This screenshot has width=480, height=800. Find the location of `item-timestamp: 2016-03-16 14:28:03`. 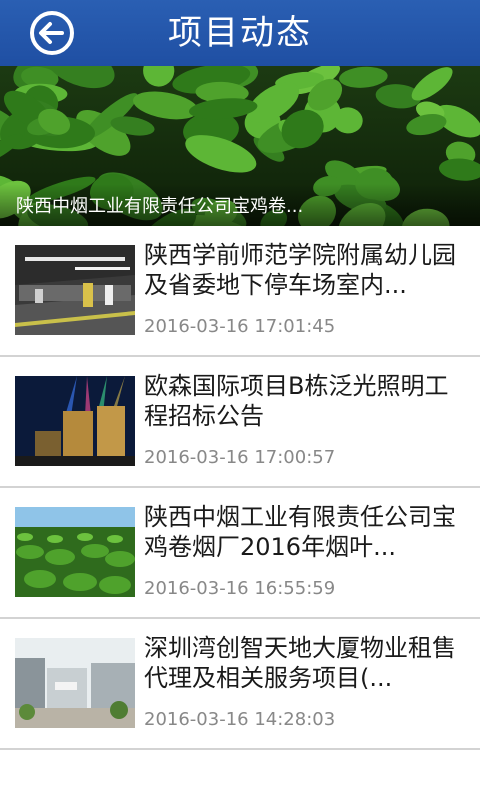

item-timestamp: 2016-03-16 14:28:03 is located at coordinates (240, 719).